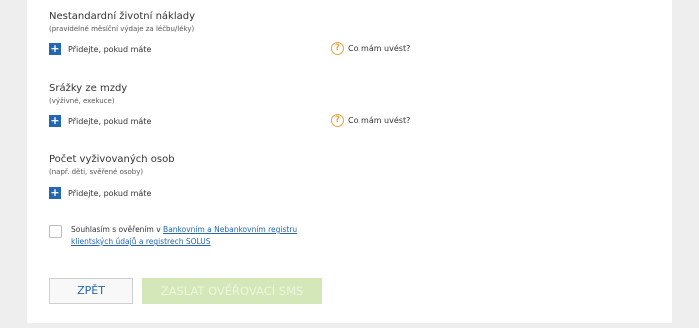  Describe the element at coordinates (112, 159) in the screenshot. I see `section-title: Počet vyživovaných osob` at that location.